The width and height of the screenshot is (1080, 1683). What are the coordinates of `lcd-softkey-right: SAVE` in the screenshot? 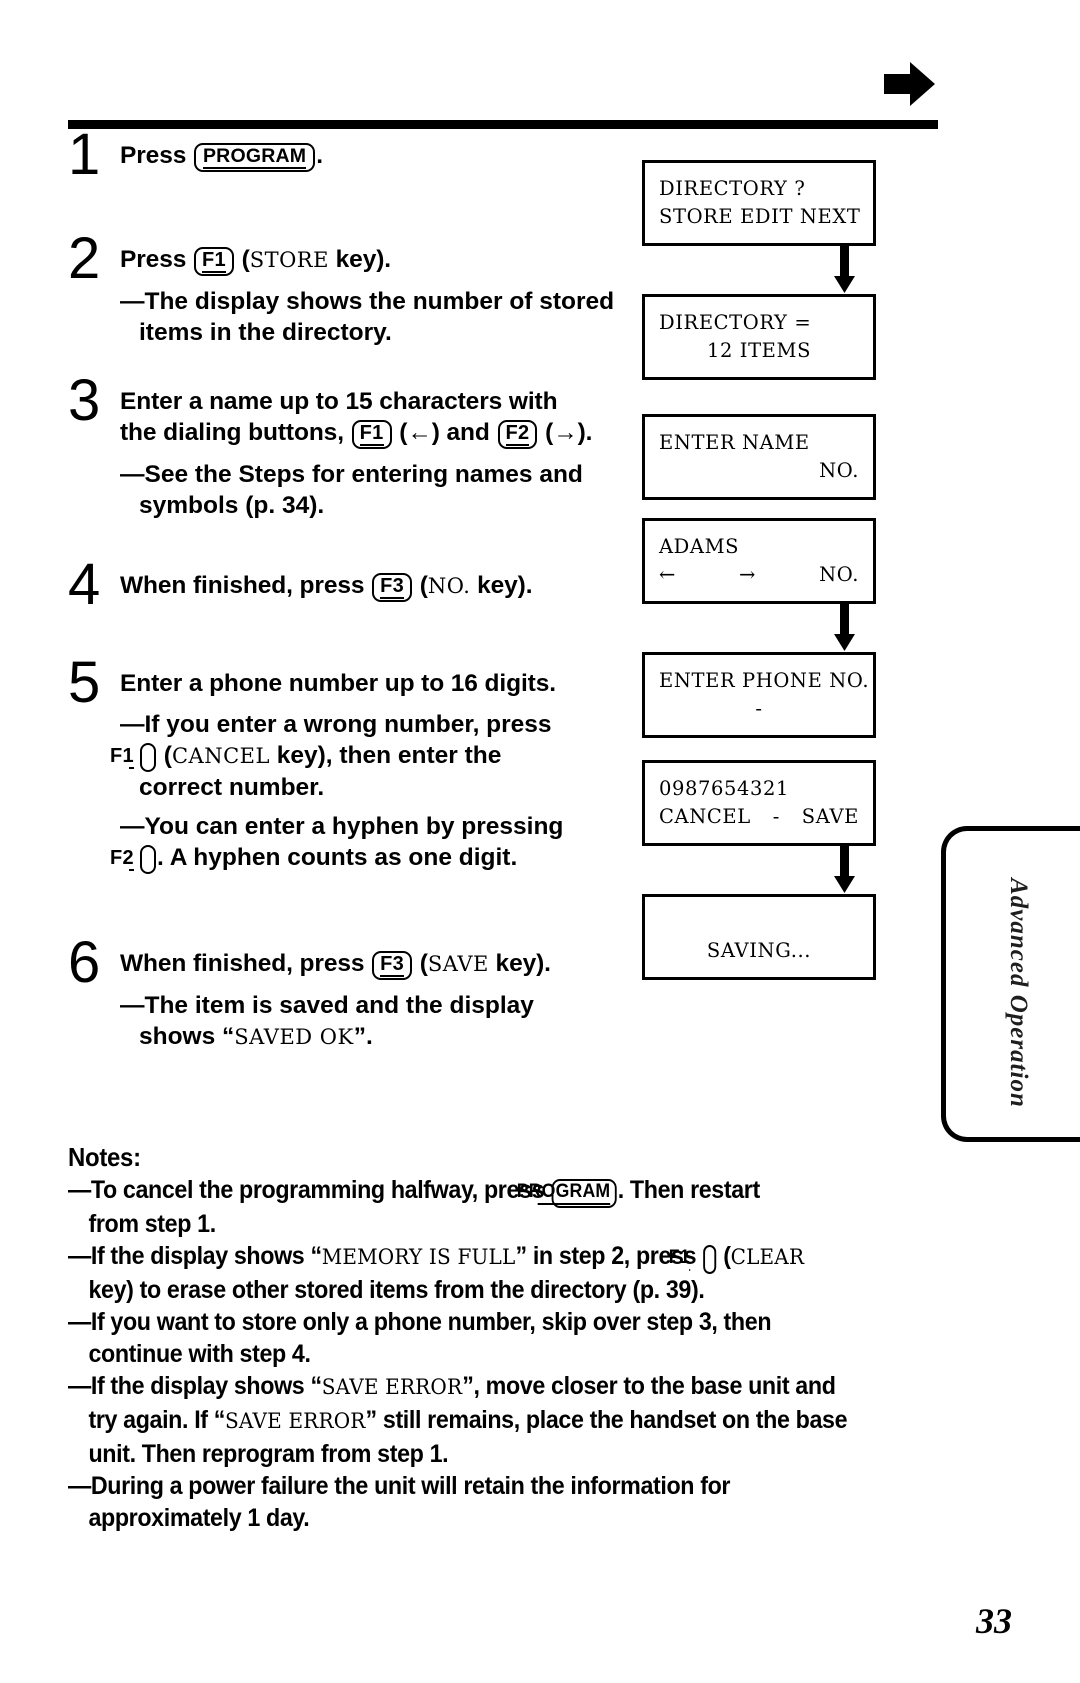 It's located at (830, 816).